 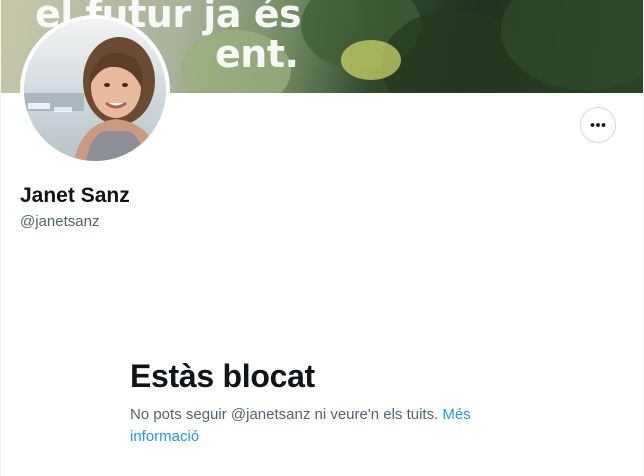 I want to click on banner-foliage, so click(x=371, y=60).